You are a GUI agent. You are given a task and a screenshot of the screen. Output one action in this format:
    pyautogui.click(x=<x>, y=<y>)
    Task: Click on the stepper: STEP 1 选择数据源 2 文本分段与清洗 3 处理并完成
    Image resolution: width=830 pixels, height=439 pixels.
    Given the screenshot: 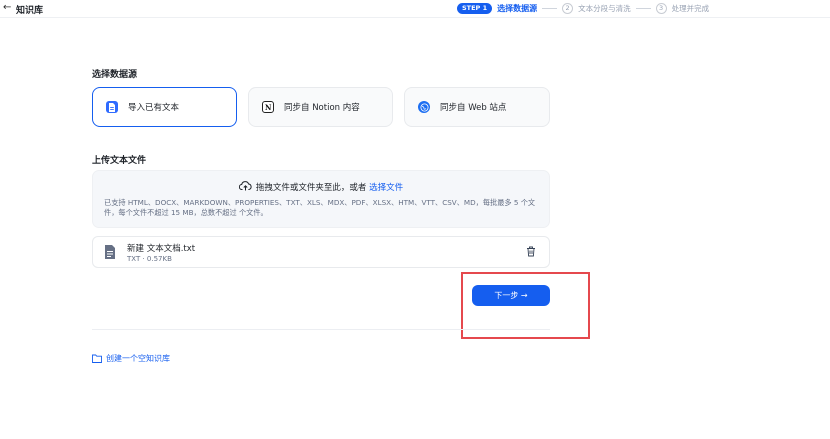 What is the action you would take?
    pyautogui.click(x=583, y=8)
    